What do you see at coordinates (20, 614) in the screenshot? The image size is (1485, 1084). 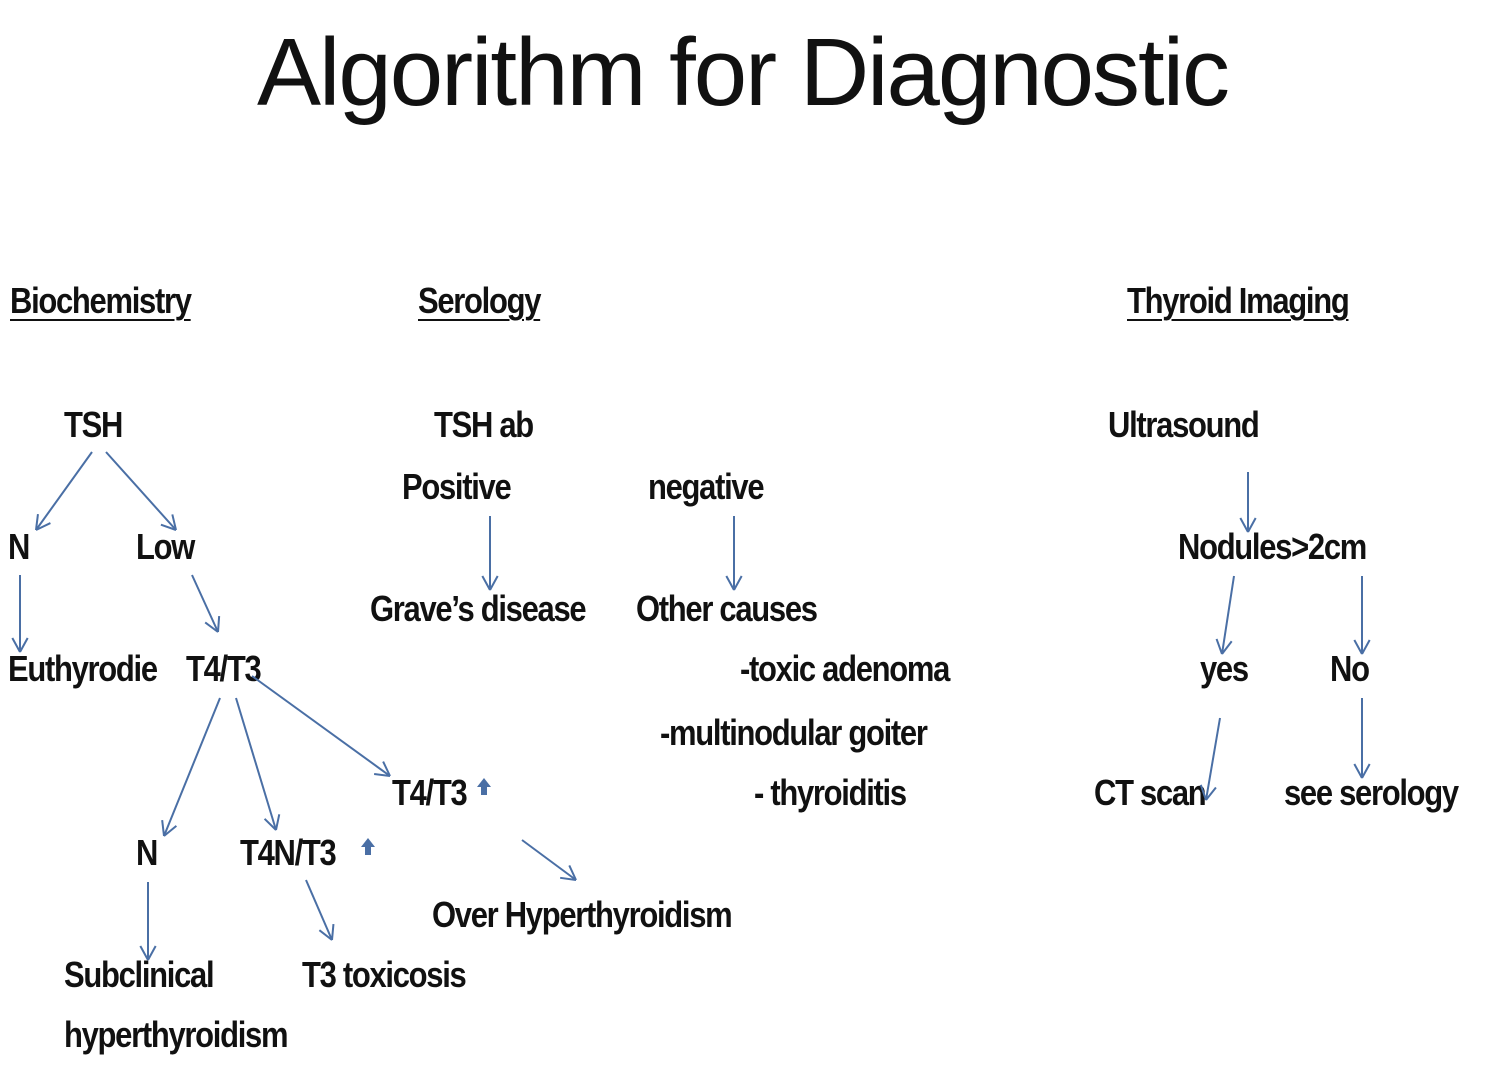 I see `arrow-n-to-euthyrodie` at bounding box center [20, 614].